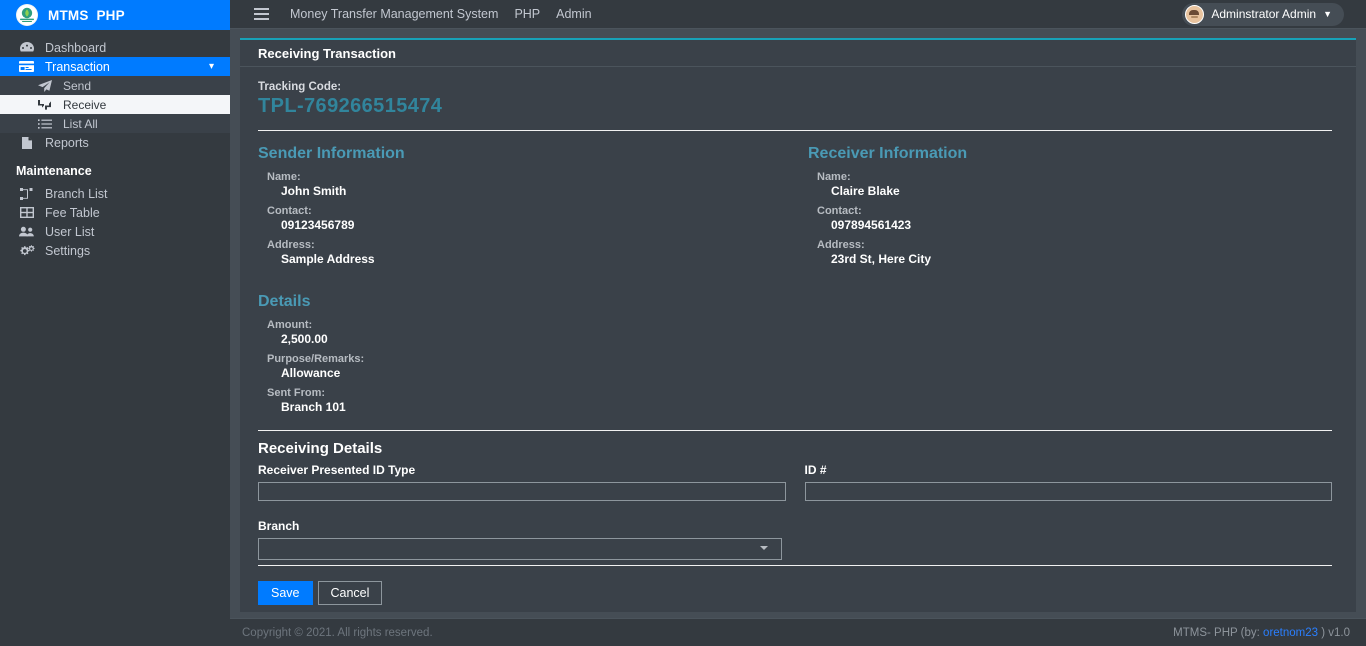 This screenshot has width=1366, height=646. What do you see at coordinates (394, 14) in the screenshot?
I see `nav-link-system: Money Transfer Management System` at bounding box center [394, 14].